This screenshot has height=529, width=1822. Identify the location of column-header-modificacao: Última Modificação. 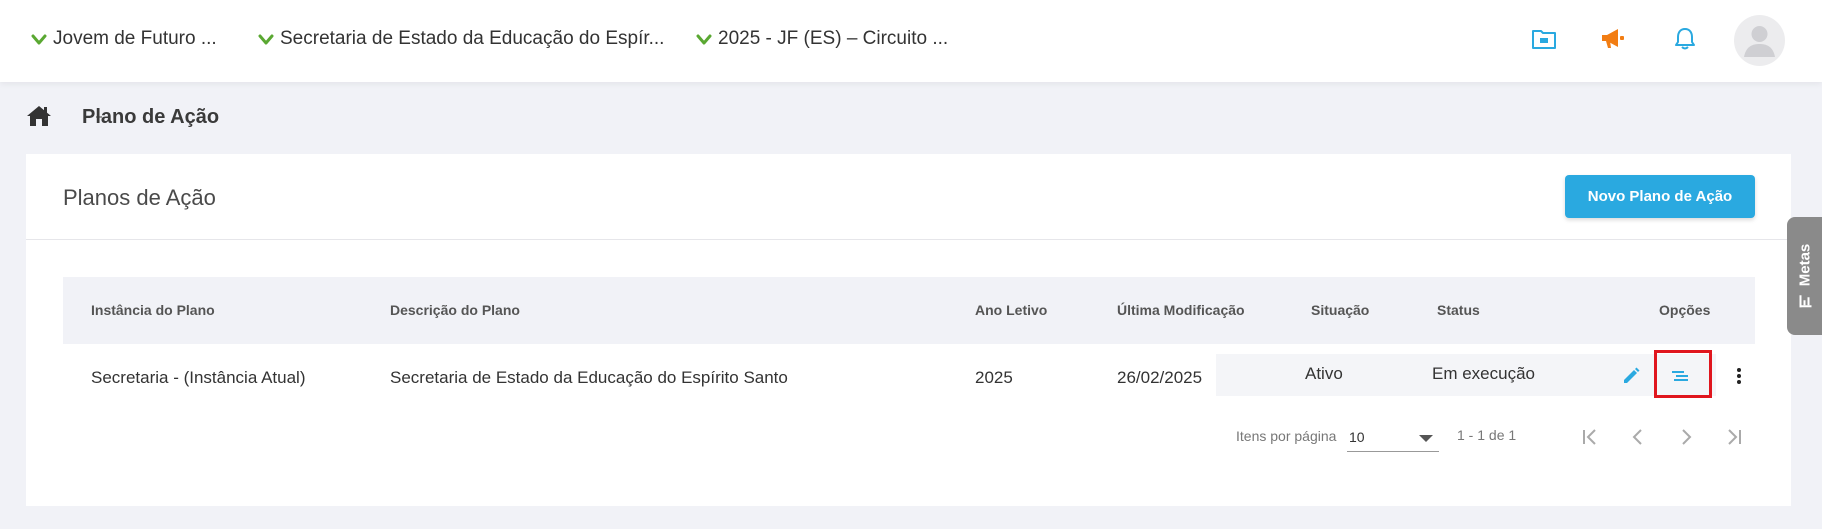
(1181, 310).